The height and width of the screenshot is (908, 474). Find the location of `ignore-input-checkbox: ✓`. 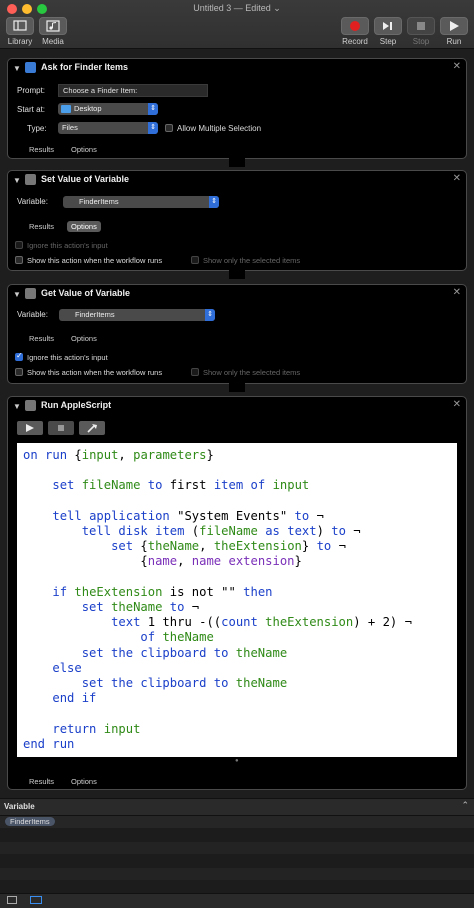

ignore-input-checkbox: ✓ is located at coordinates (19, 356).